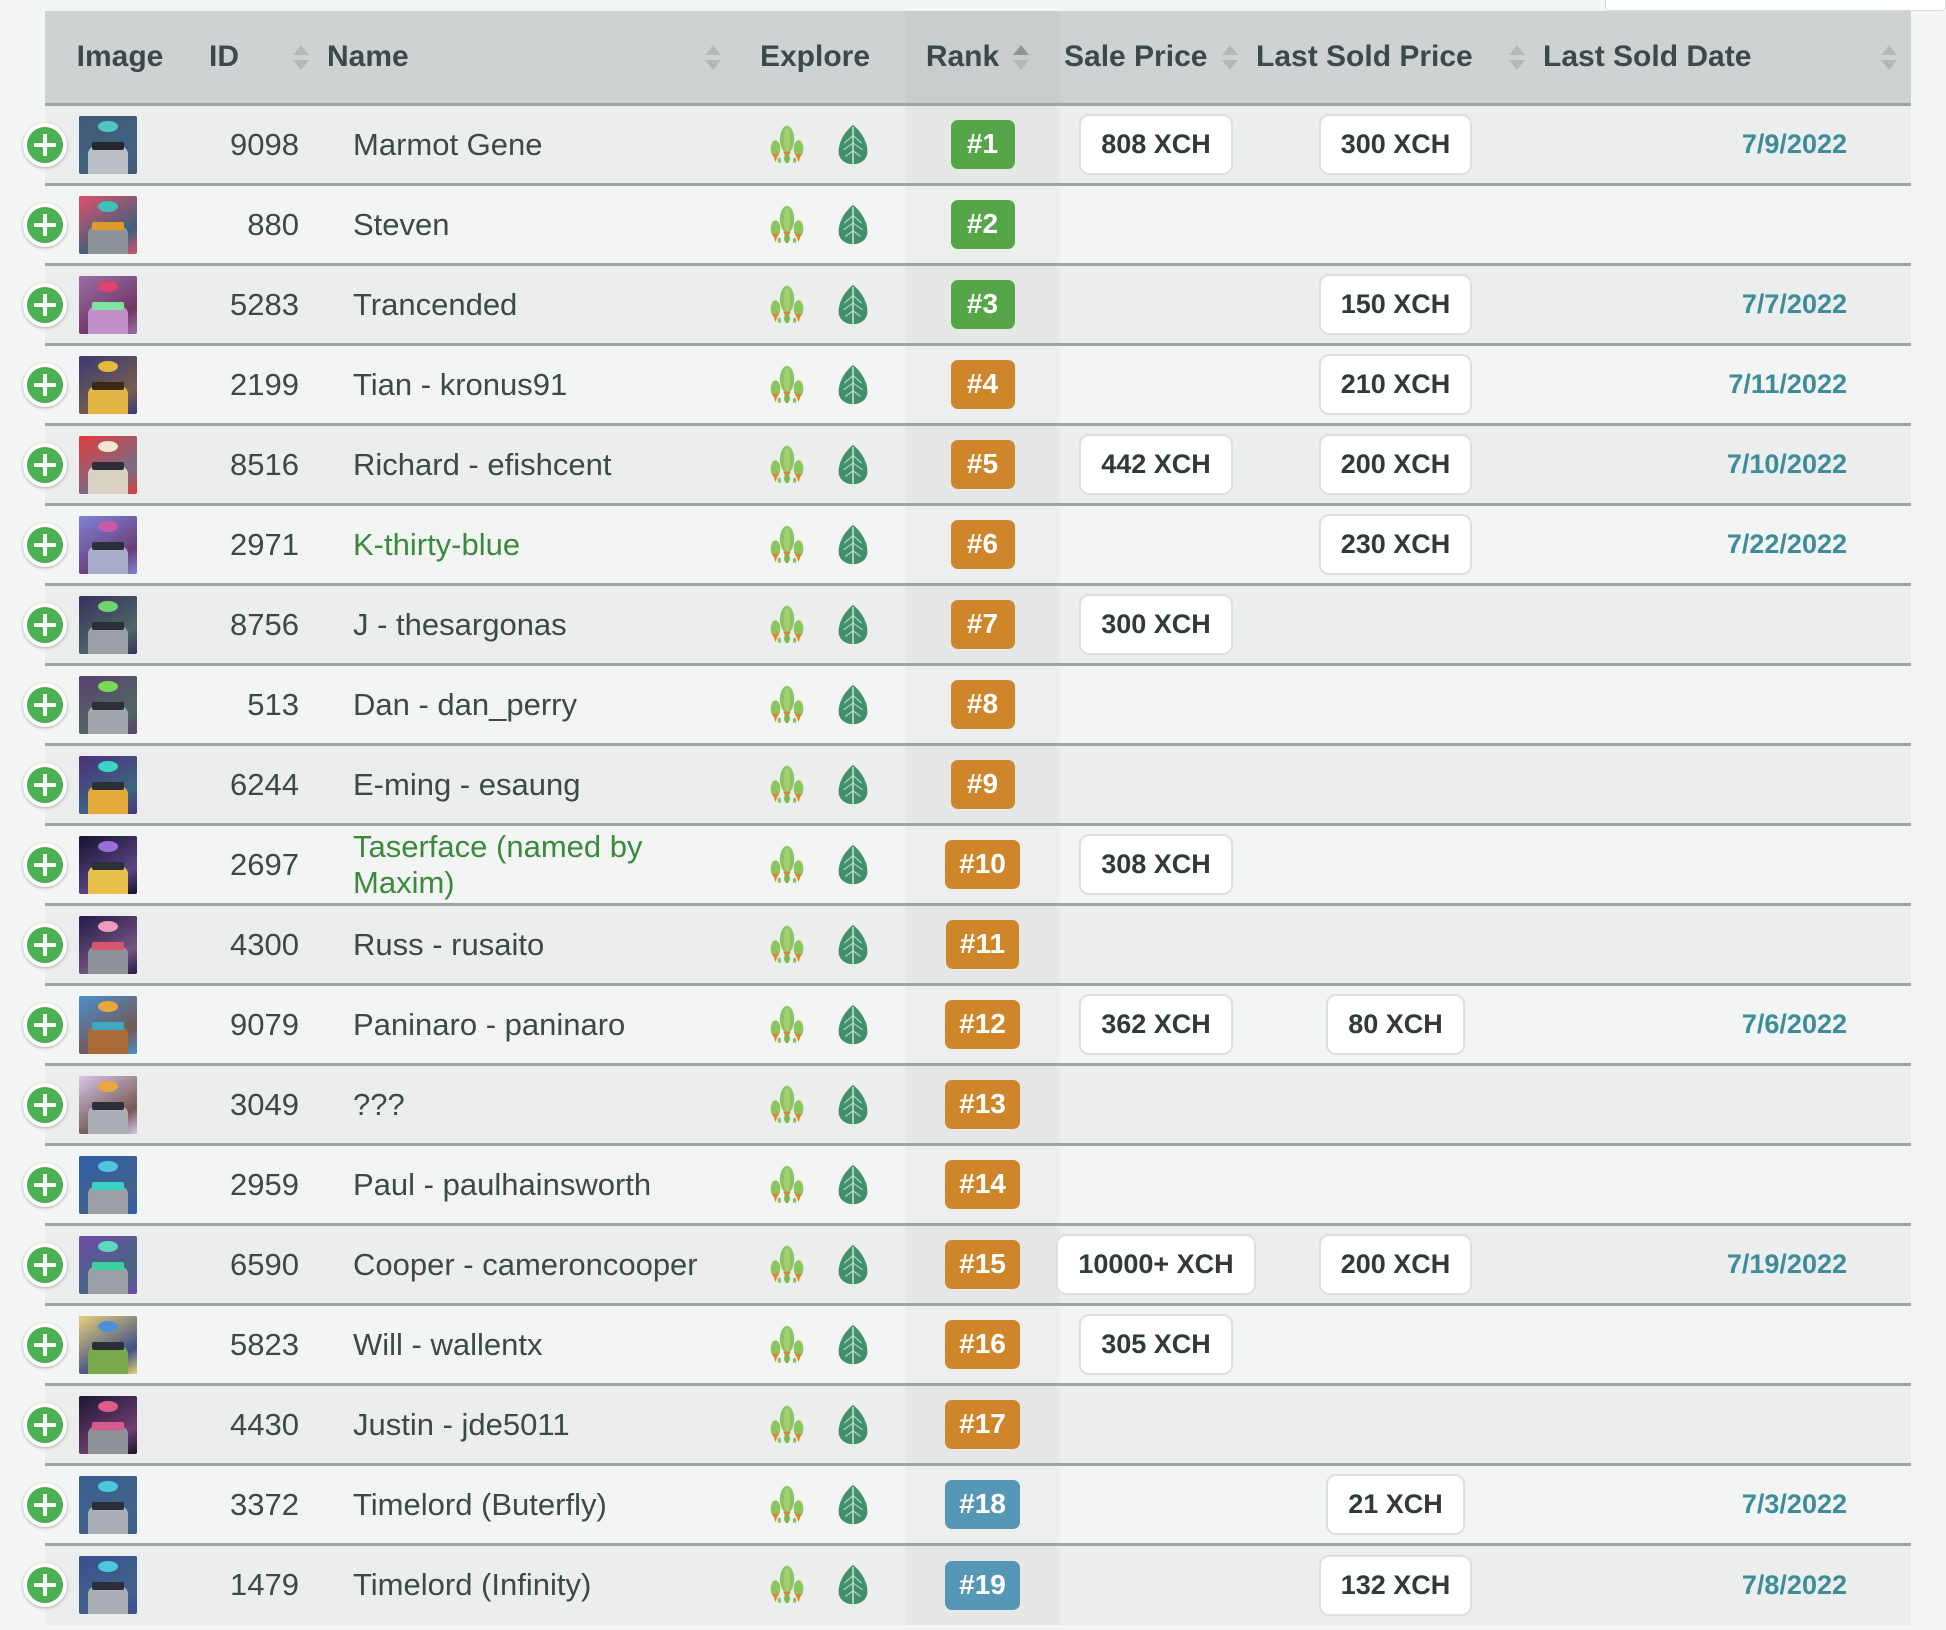 Image resolution: width=1946 pixels, height=1630 pixels. I want to click on cell-name: Richard - efishcent, so click(529, 464).